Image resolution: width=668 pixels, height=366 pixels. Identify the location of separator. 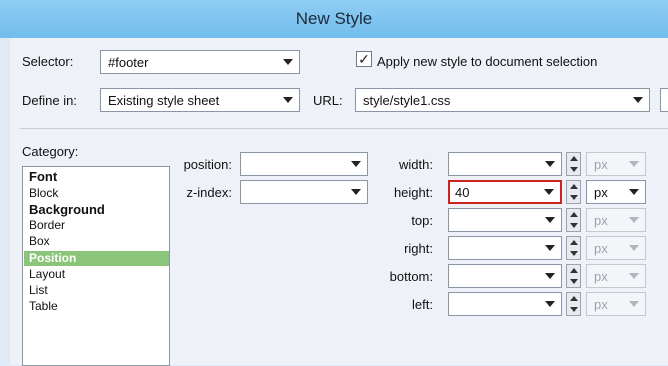
(344, 128).